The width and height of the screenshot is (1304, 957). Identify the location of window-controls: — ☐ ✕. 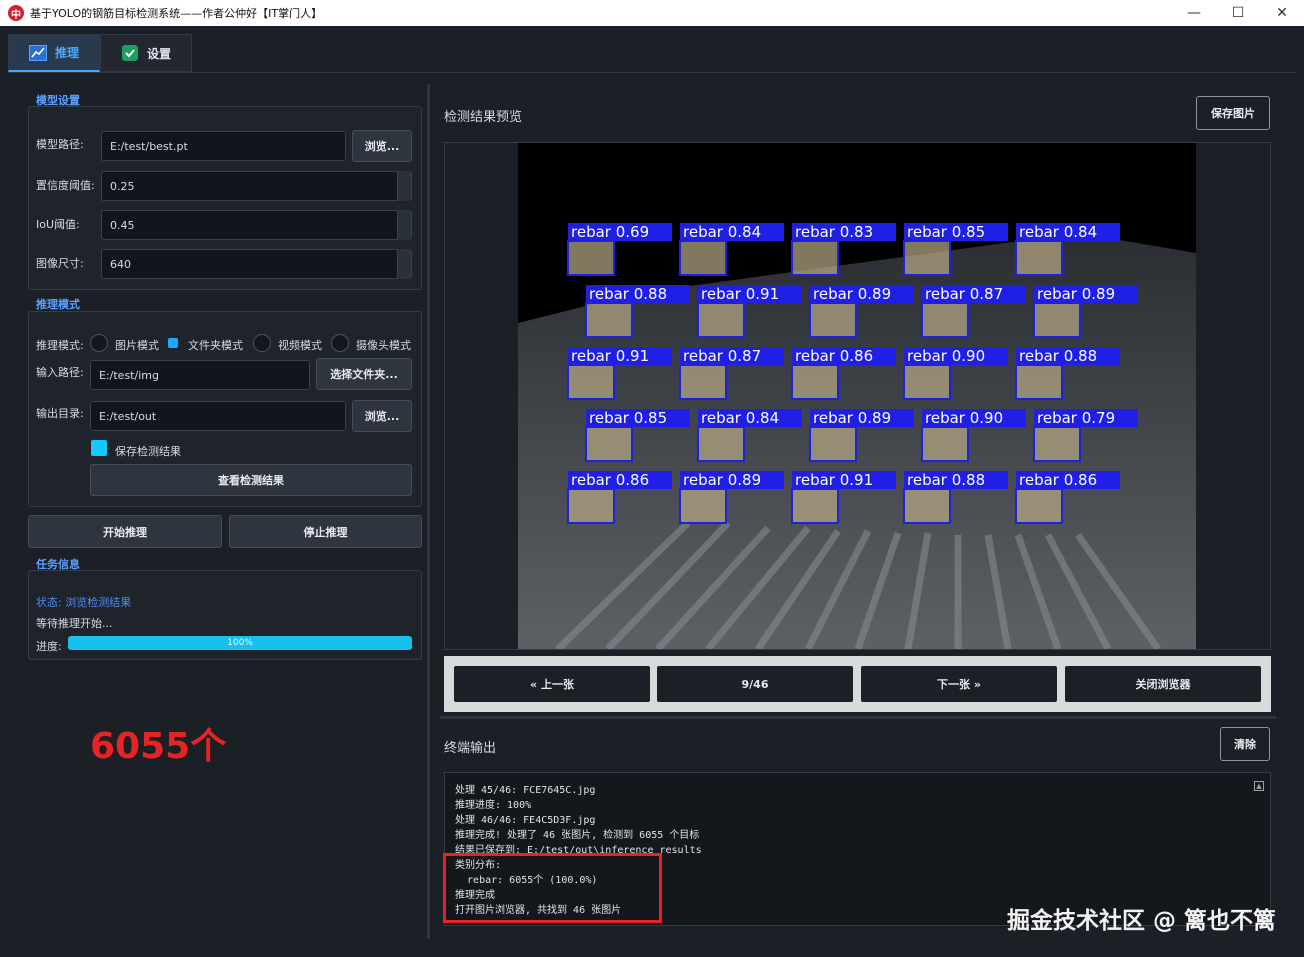
(1238, 13).